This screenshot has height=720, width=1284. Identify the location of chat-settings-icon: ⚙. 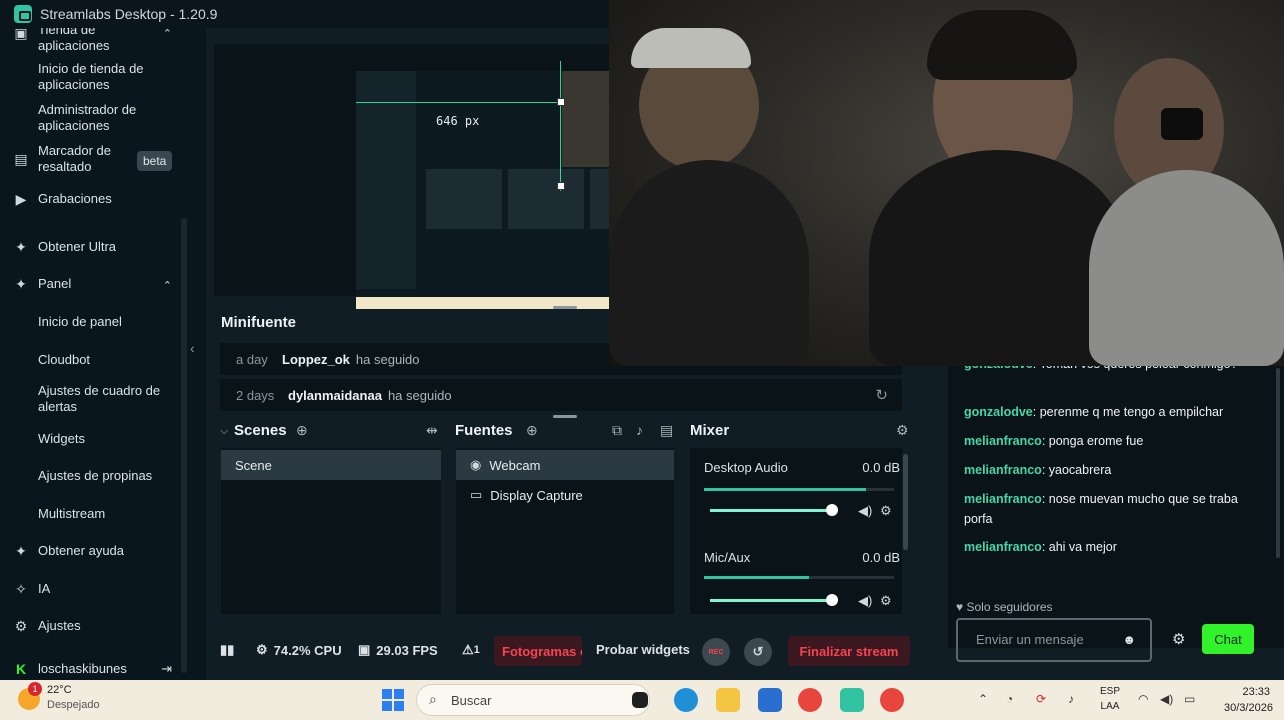
(1178, 639).